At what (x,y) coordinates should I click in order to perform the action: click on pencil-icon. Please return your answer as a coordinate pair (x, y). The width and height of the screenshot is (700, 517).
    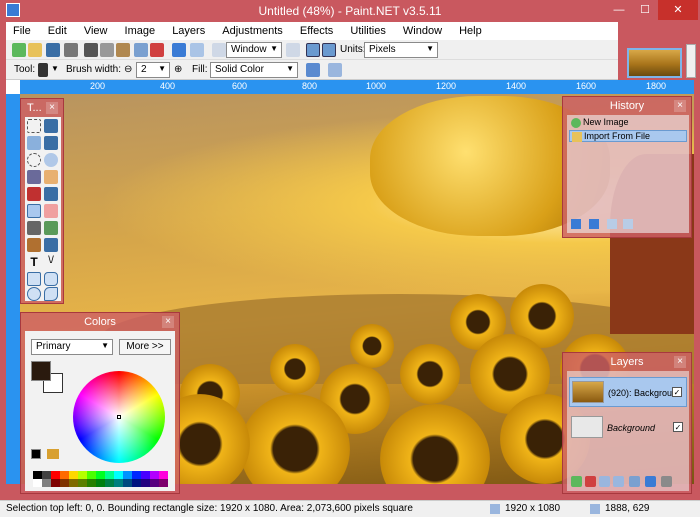
    Looking at the image, I should click on (34, 228).